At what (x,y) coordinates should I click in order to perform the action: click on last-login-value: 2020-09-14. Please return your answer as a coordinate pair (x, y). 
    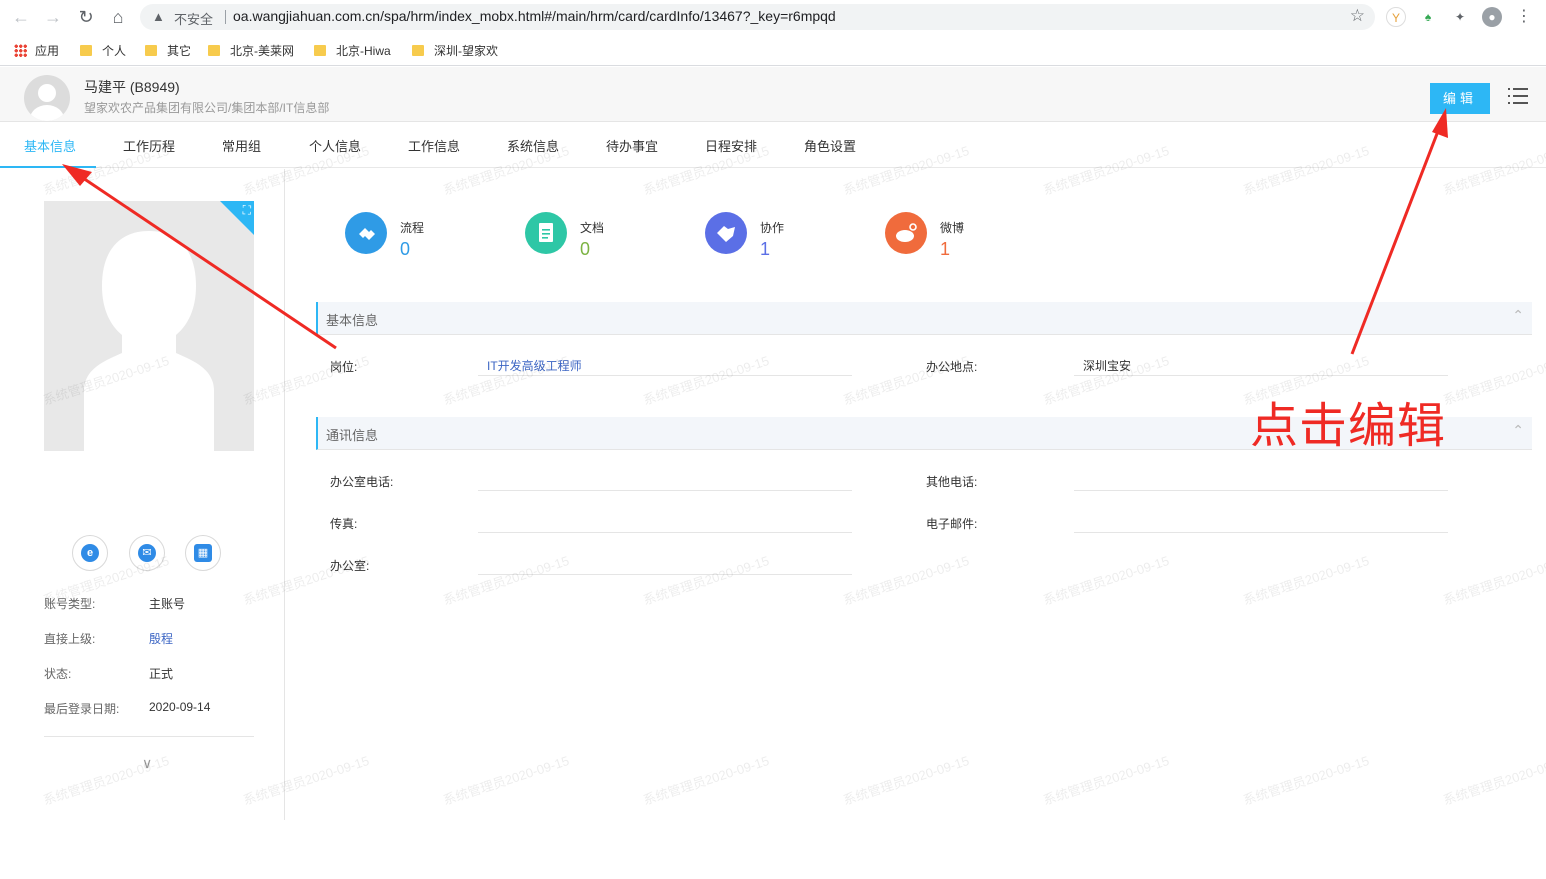
    Looking at the image, I should click on (180, 707).